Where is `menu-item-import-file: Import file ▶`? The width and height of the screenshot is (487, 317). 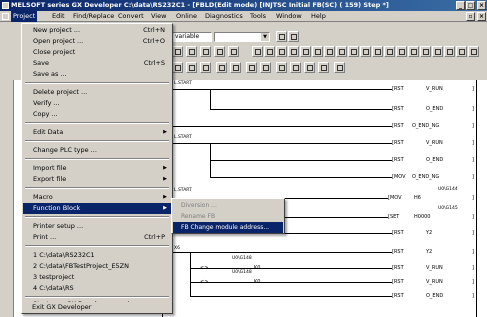 menu-item-import-file: Import file ▶ is located at coordinates (97, 168).